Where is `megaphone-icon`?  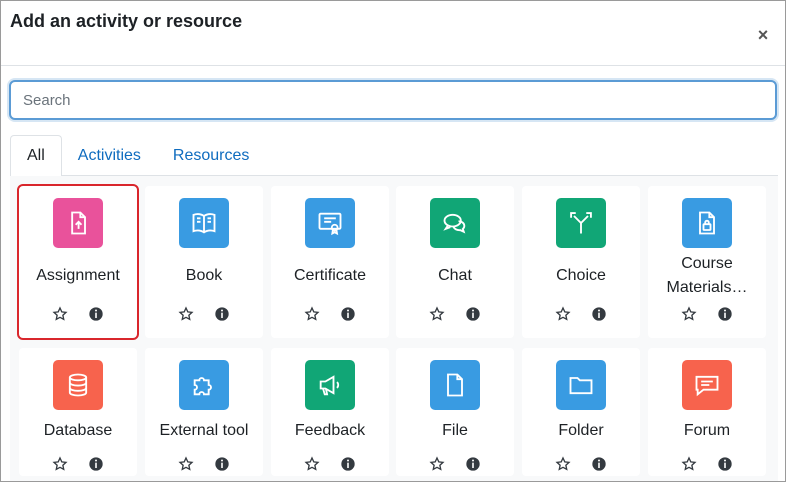
megaphone-icon is located at coordinates (330, 385).